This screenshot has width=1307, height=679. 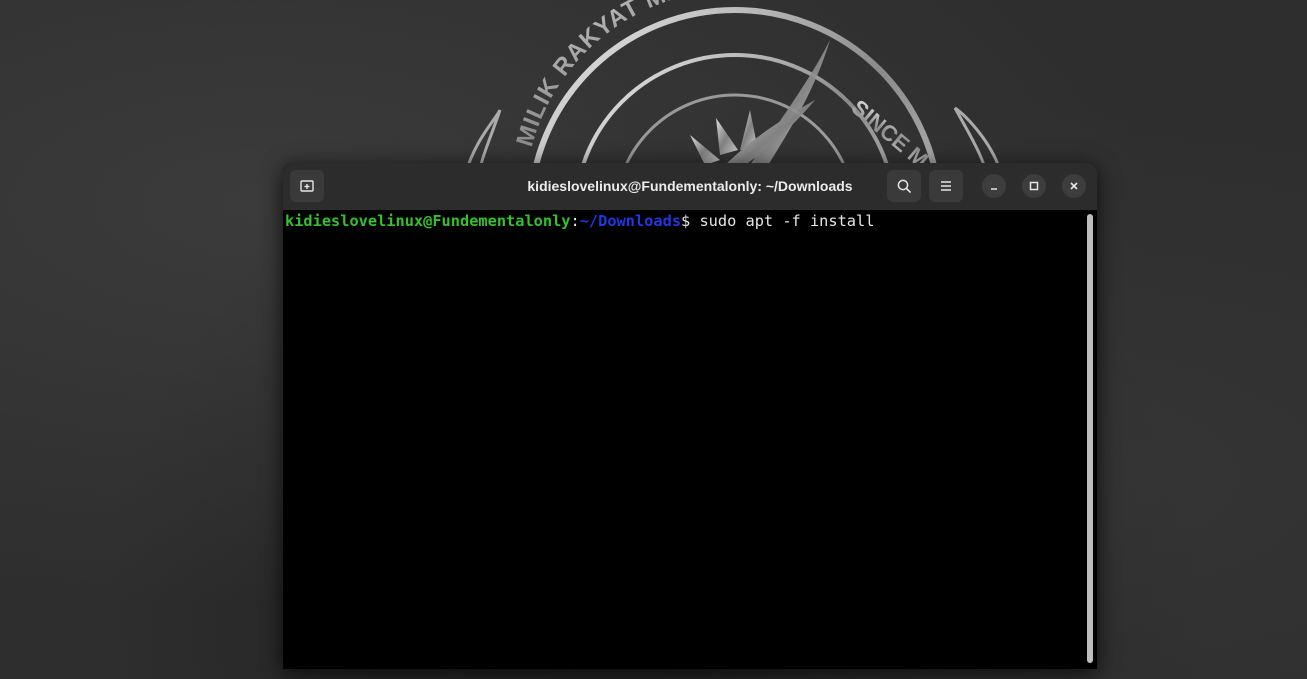 I want to click on hamburger-menu-icon, so click(x=946, y=186).